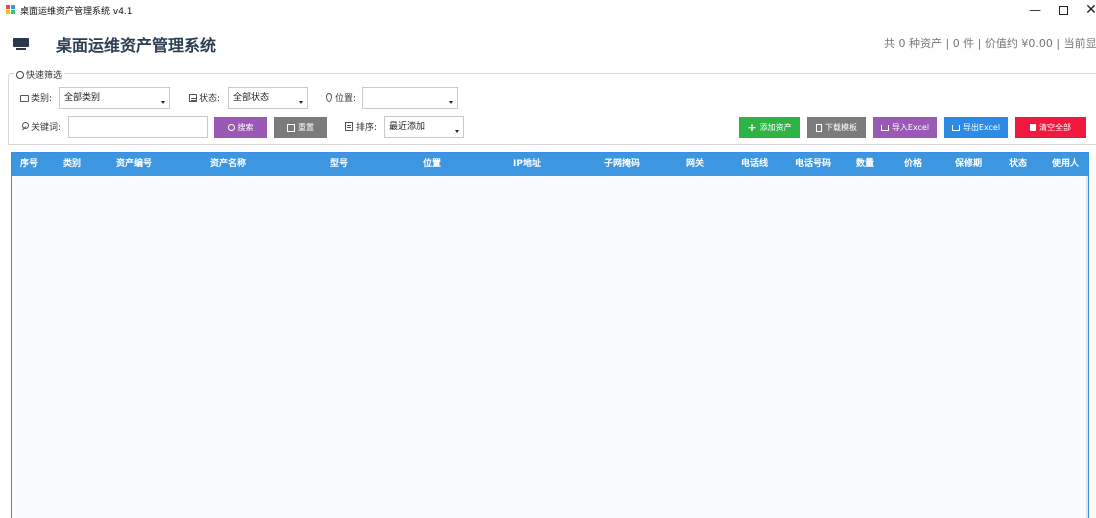 The image size is (1096, 518). I want to click on import-icon, so click(884, 127).